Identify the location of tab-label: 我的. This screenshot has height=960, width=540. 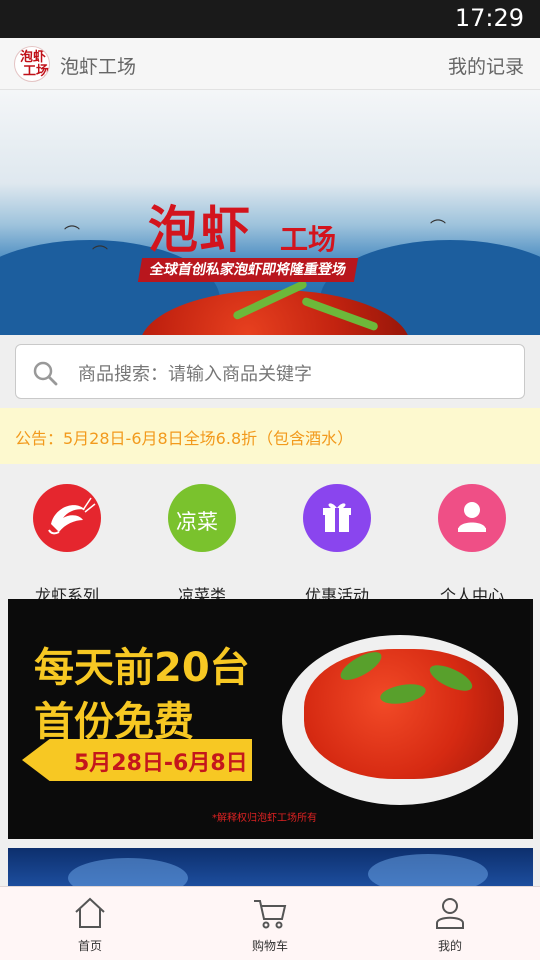
(449, 946).